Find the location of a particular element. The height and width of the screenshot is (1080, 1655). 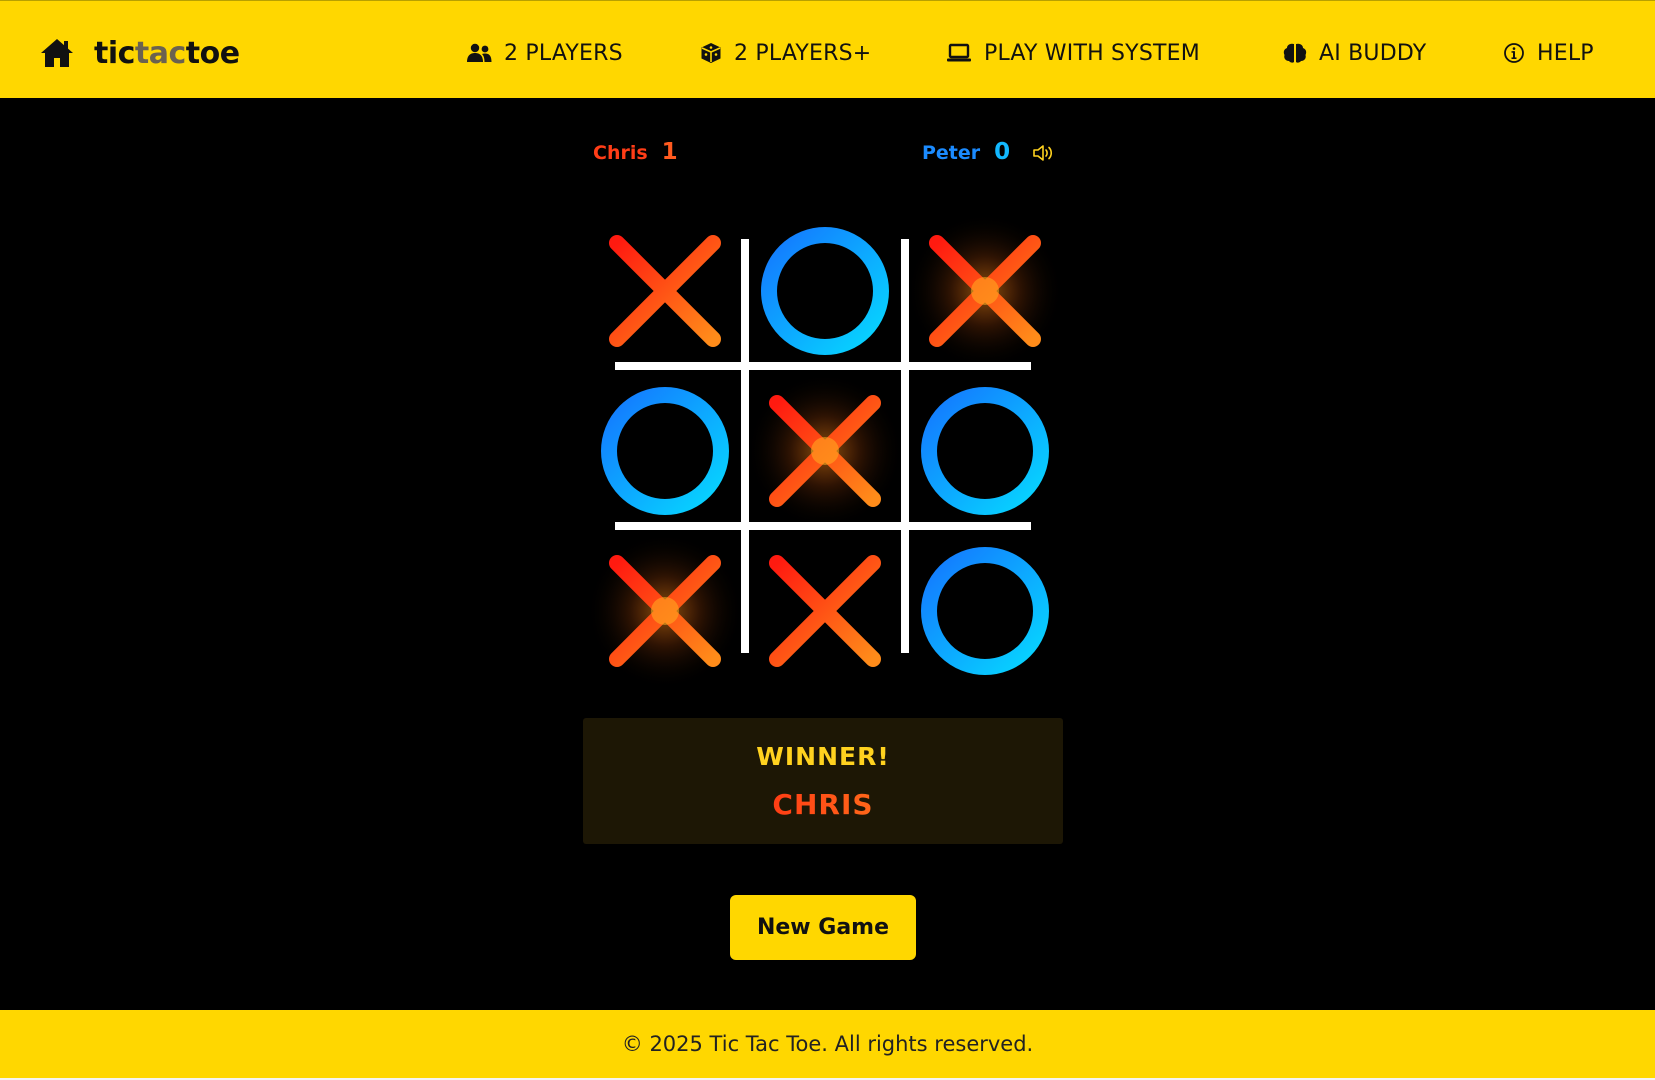

nav-help: HELP is located at coordinates (1548, 53).